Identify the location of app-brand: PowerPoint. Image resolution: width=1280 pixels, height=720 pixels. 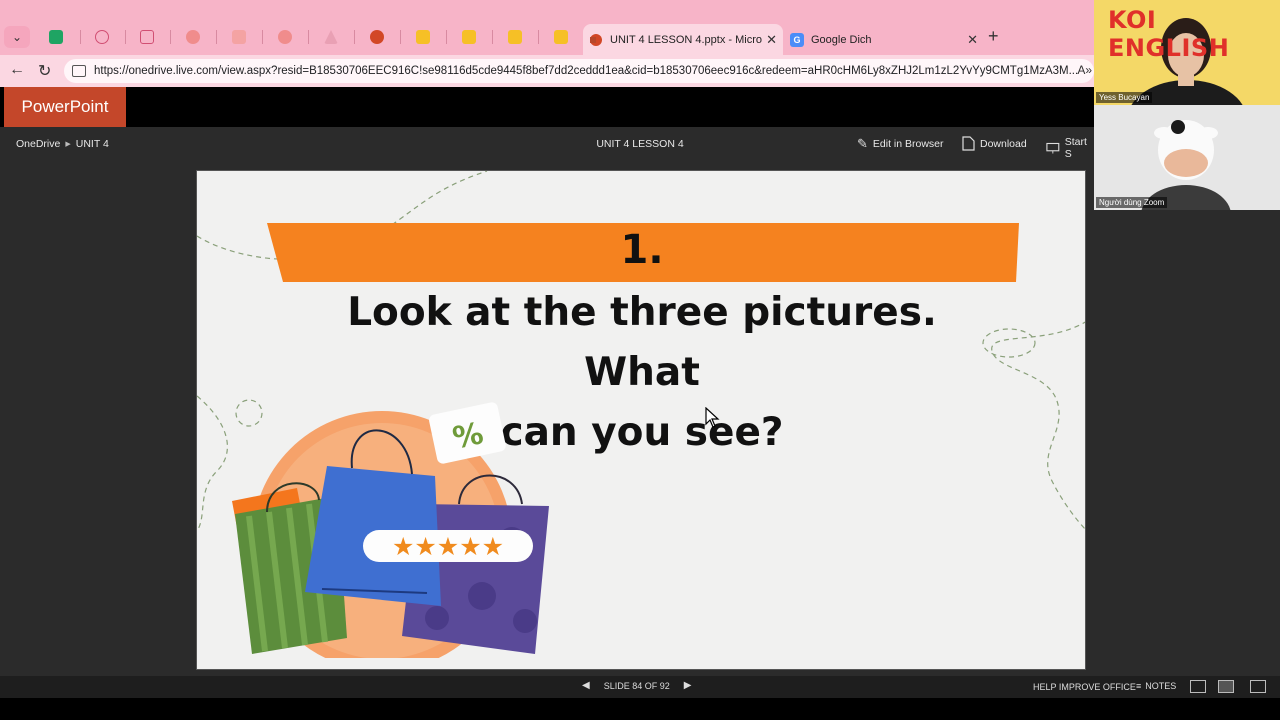
(65, 107).